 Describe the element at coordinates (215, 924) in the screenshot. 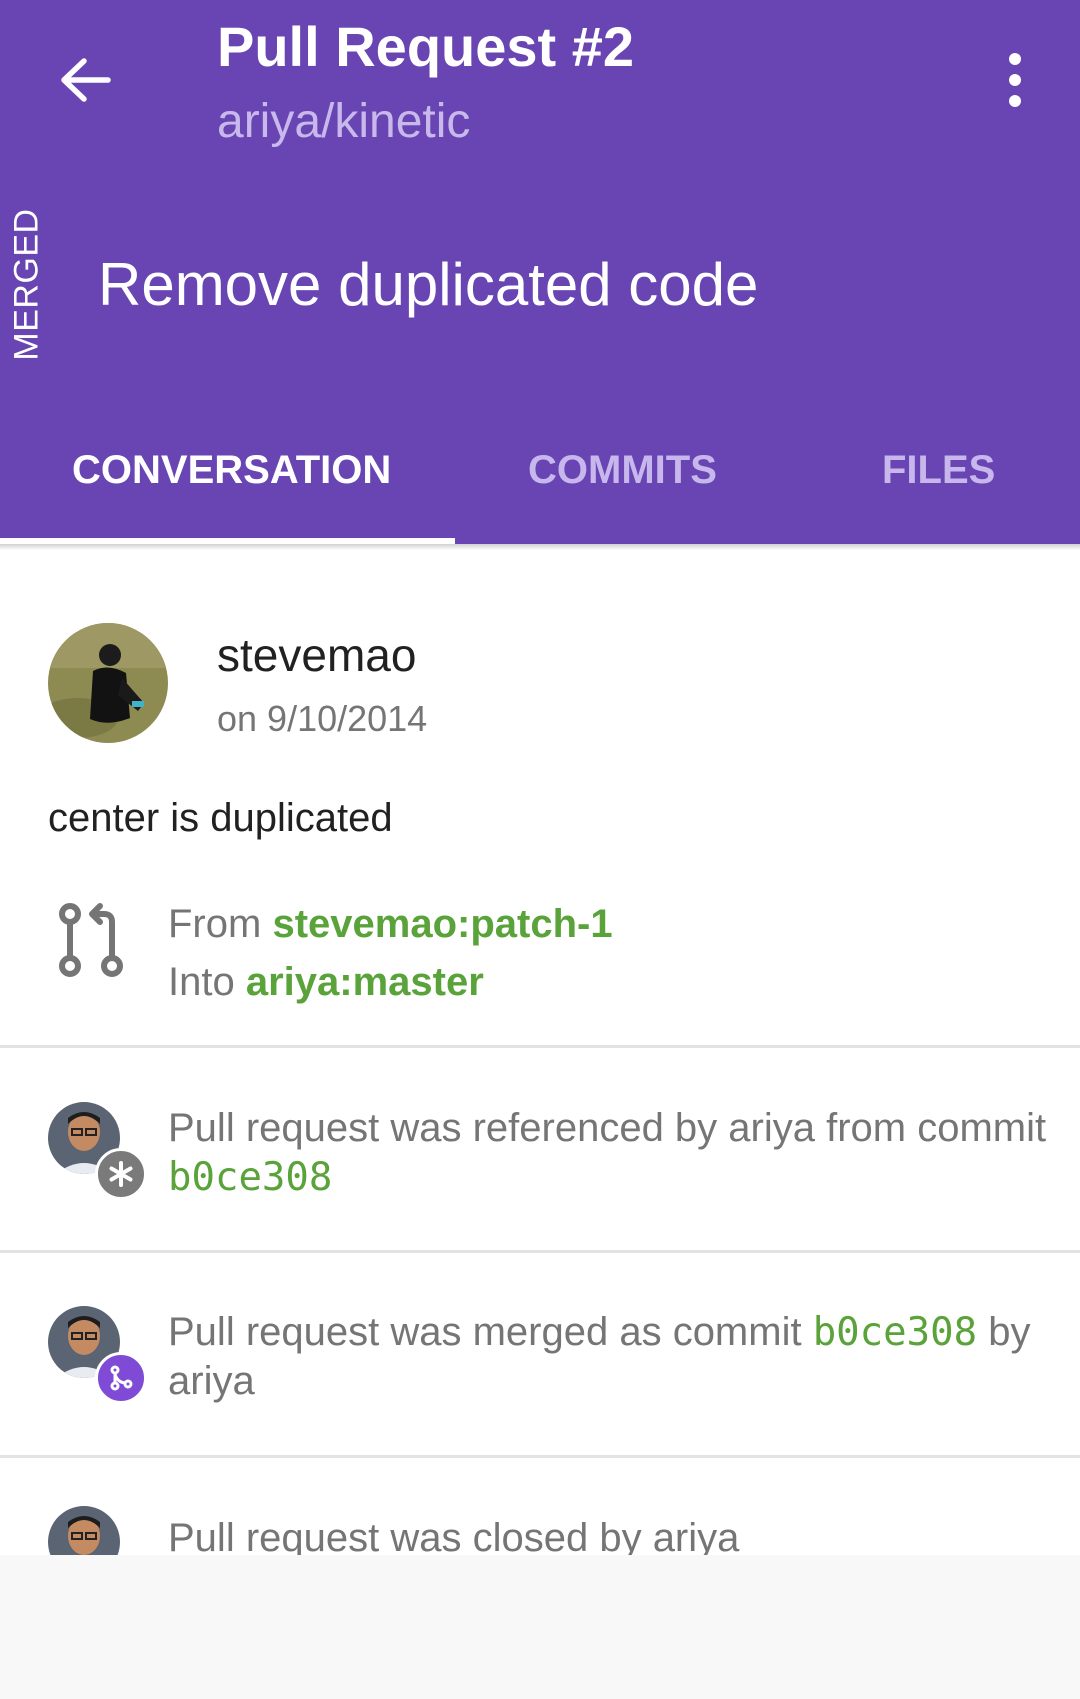

I see `from-label: From` at that location.